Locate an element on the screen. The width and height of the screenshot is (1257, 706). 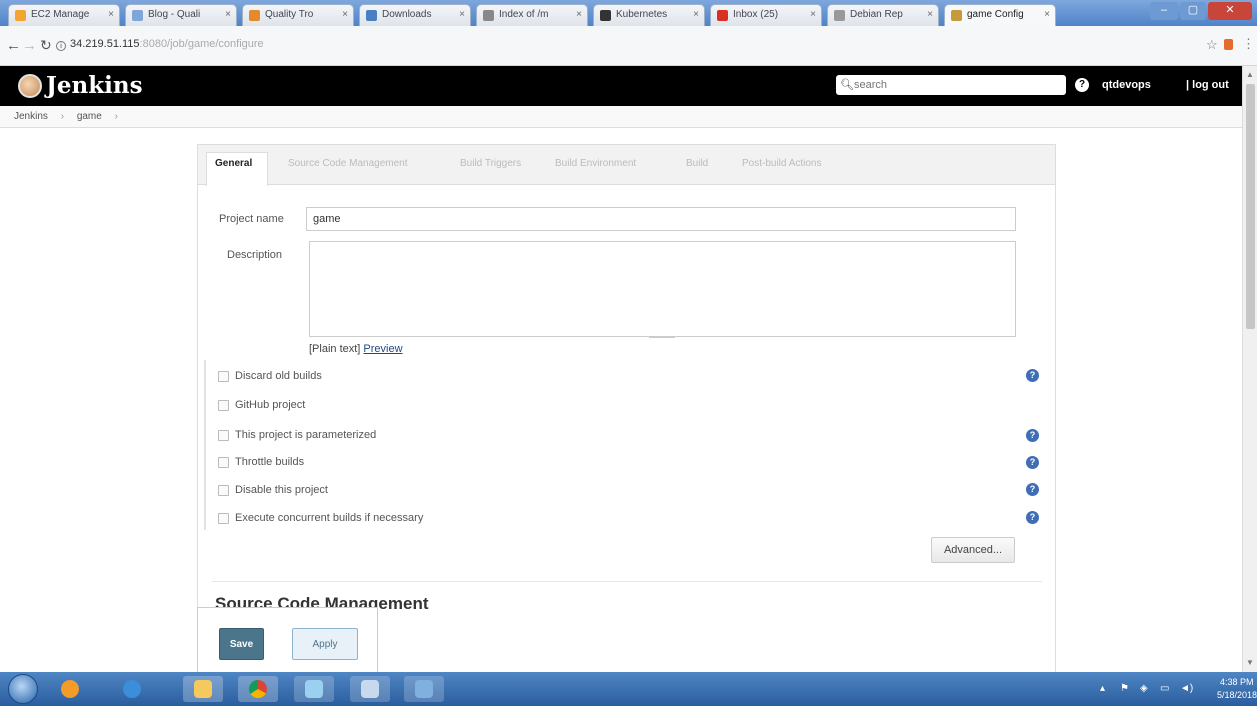
browser-tab: EC2 Manage × is located at coordinates (64, 15).